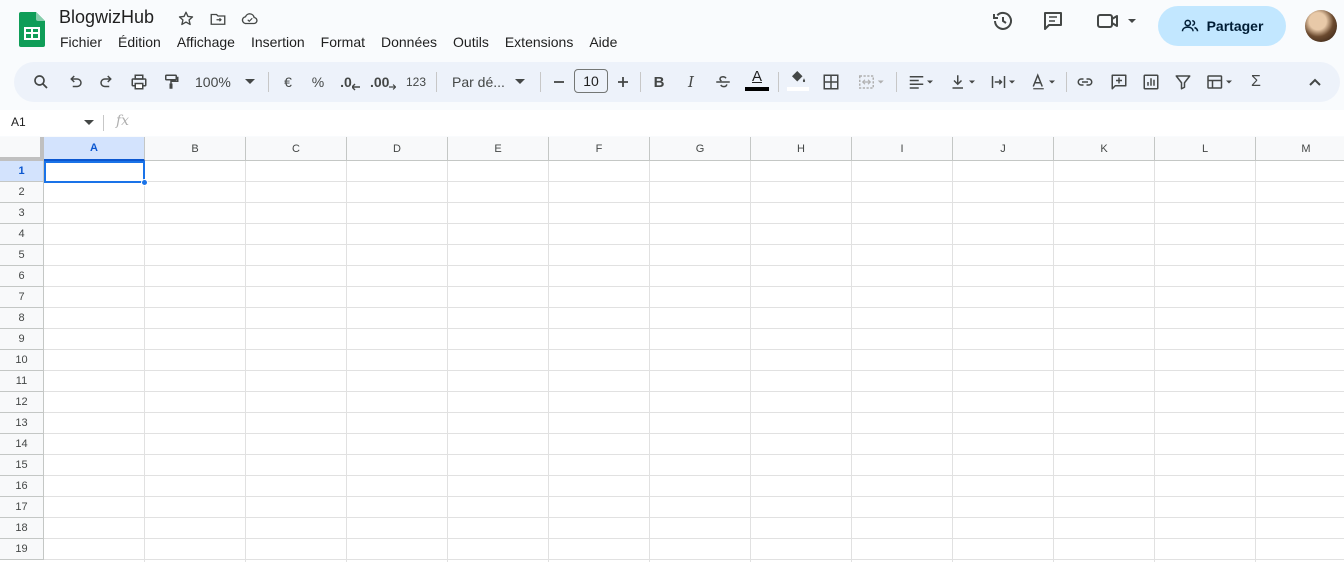 The width and height of the screenshot is (1344, 562). What do you see at coordinates (296, 149) in the screenshot?
I see `column-header-c: C` at bounding box center [296, 149].